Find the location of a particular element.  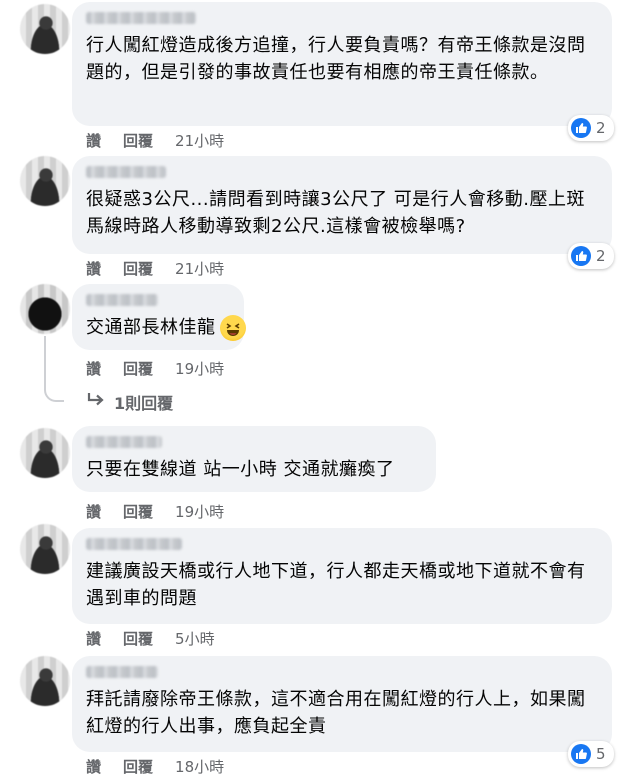

comment-bubble: 只要在雙線道 站一小時 交通就癱瘓了 is located at coordinates (254, 459).